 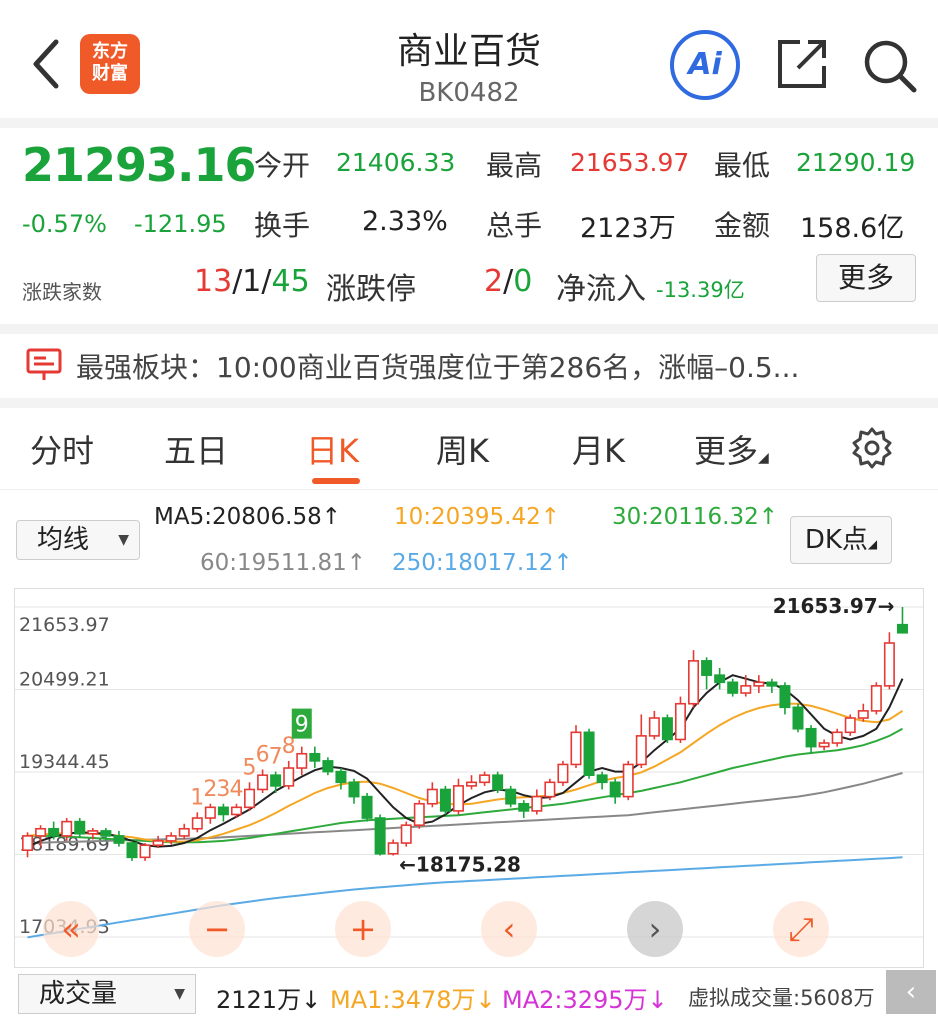 What do you see at coordinates (276, 757) in the screenshot?
I see `signal-label: 7` at bounding box center [276, 757].